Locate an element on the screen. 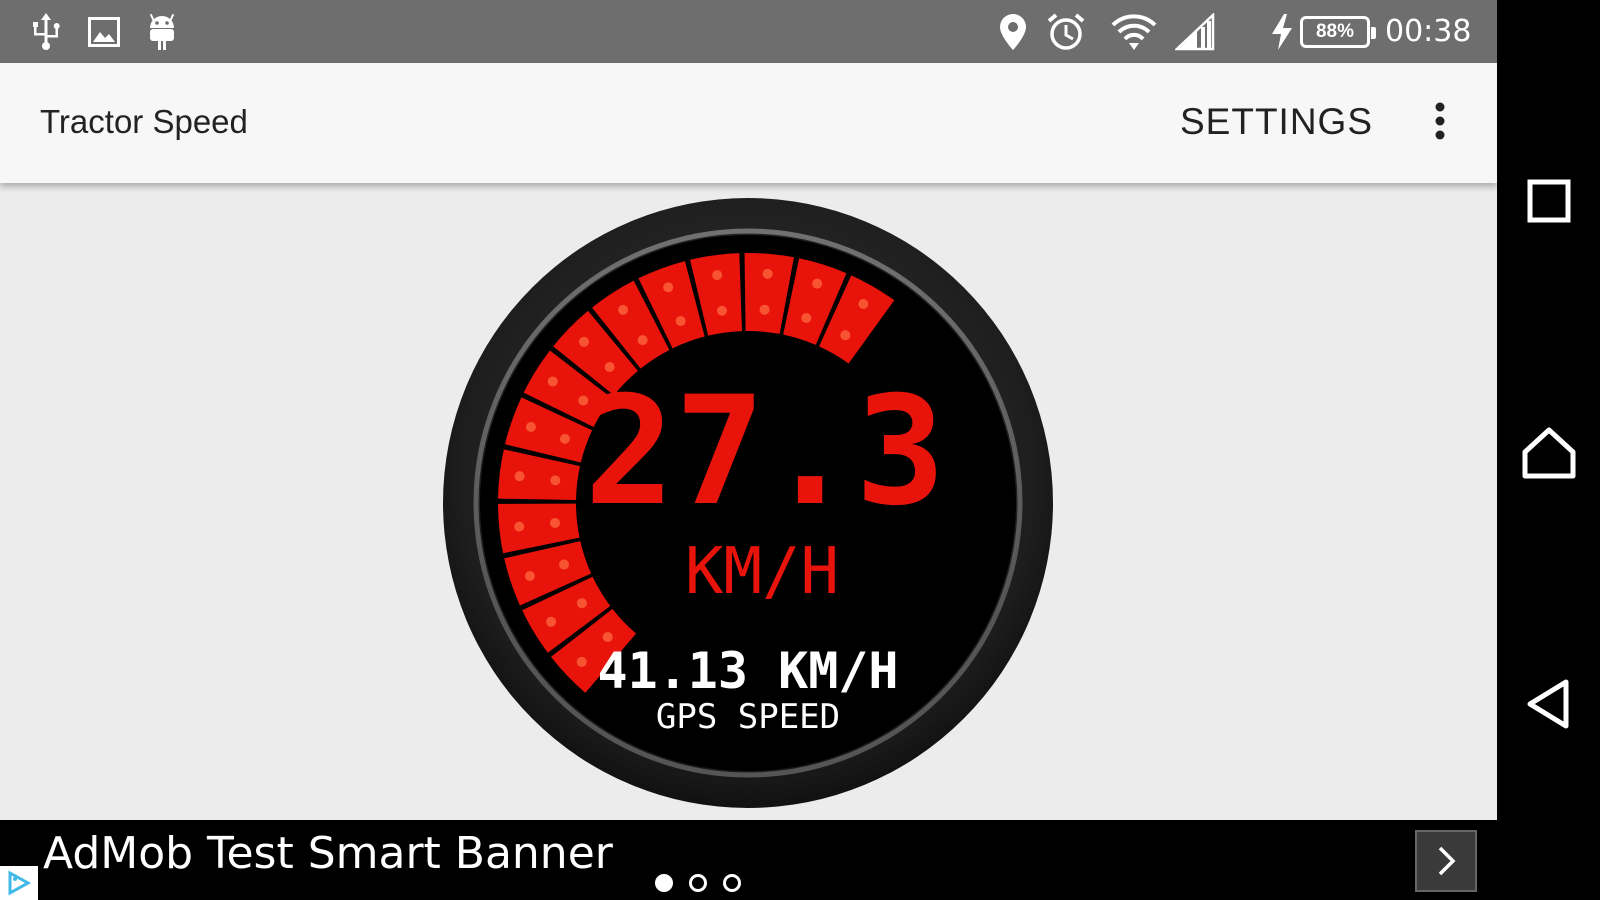  signal-icon is located at coordinates (1196, 32).